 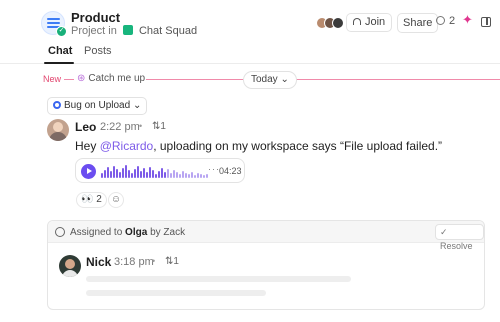 I want to click on assigned-header: Assigned to Olga by Zack ✓ Resolve, so click(x=266, y=236).